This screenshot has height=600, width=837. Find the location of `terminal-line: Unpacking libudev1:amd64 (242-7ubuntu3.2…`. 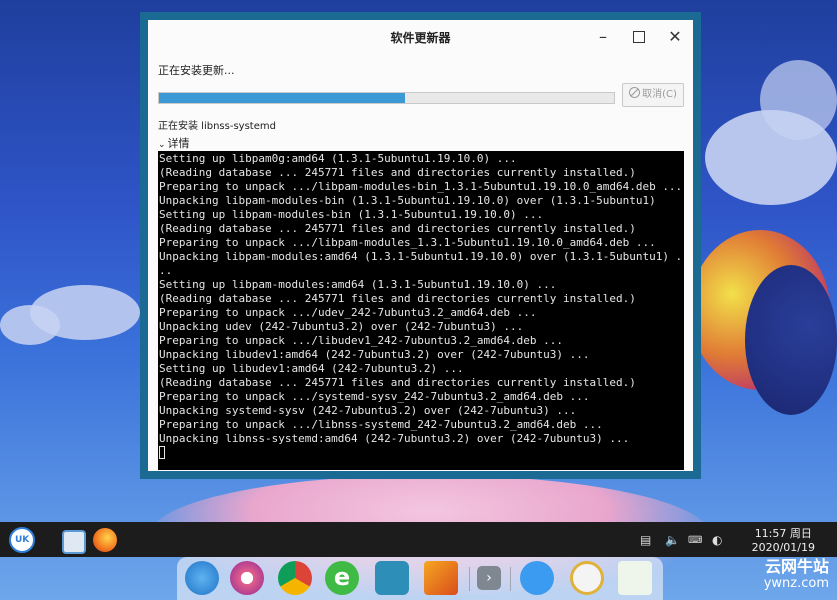

terminal-line: Unpacking libudev1:amd64 (242-7ubuntu3.2… is located at coordinates (374, 354).